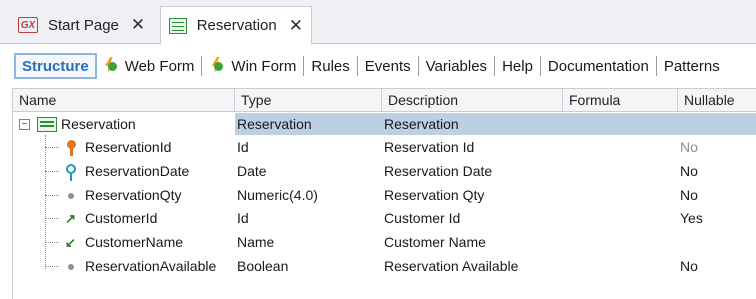 Image resolution: width=756 pixels, height=299 pixels. I want to click on tab-reservation: Reservation ✕, so click(236, 25).